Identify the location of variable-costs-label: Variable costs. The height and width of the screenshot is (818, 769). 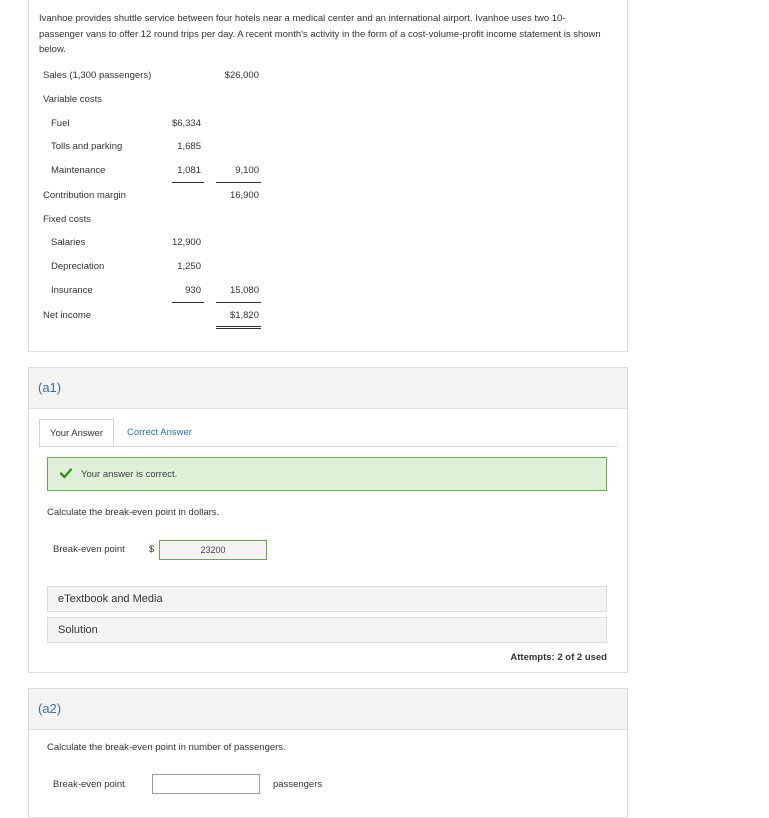
(72, 99).